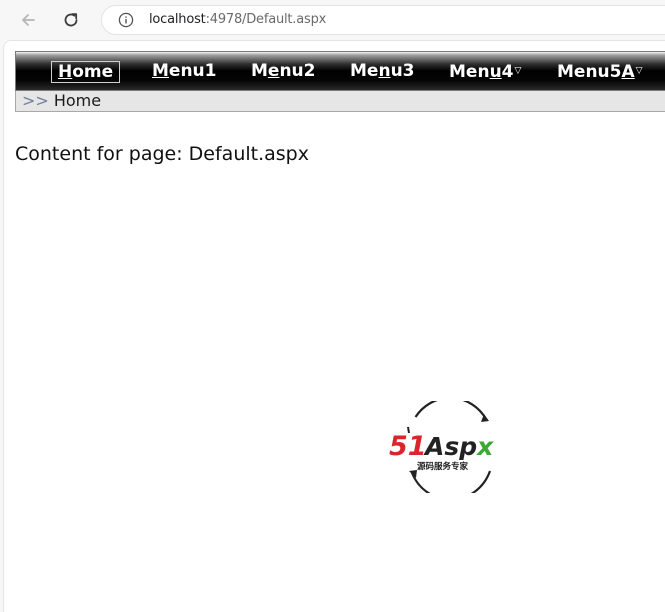 This screenshot has width=665, height=612. I want to click on menu-label-pre: Men, so click(469, 72).